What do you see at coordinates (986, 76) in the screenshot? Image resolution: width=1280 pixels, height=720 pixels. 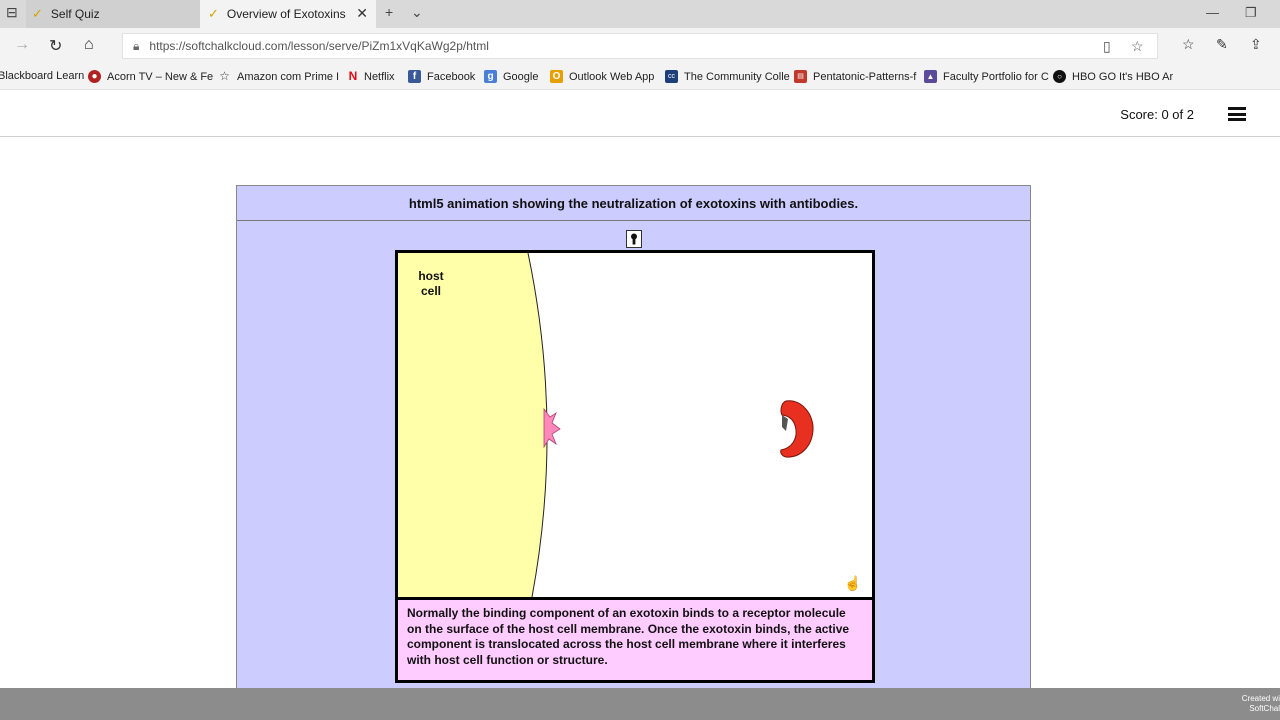 I see `favorite-faculty-portfolio: ▲ Faculty Portfolio for C` at bounding box center [986, 76].